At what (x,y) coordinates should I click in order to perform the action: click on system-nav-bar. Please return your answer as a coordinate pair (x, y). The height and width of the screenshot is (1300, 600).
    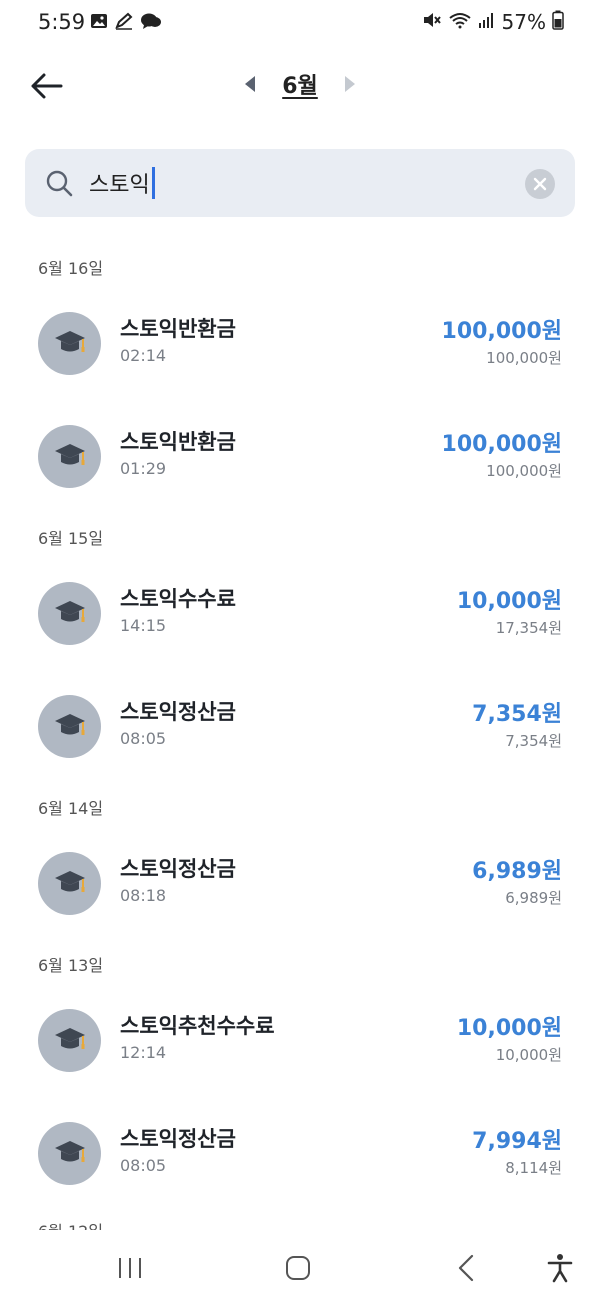
    Looking at the image, I should click on (300, 1267).